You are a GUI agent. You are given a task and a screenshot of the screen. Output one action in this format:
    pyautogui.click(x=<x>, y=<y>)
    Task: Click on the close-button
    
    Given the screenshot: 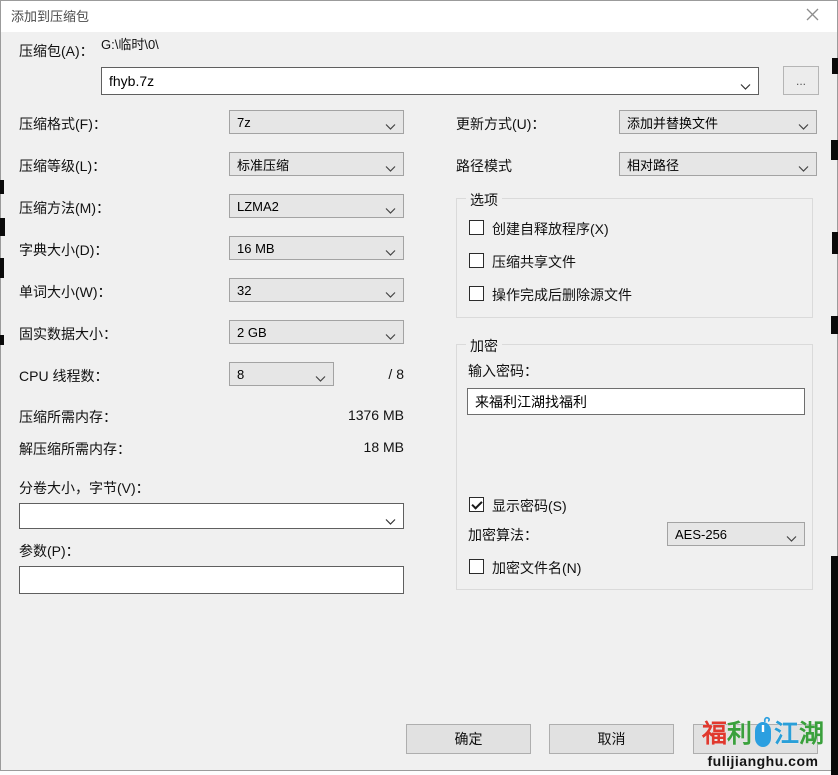 What is the action you would take?
    pyautogui.click(x=812, y=16)
    